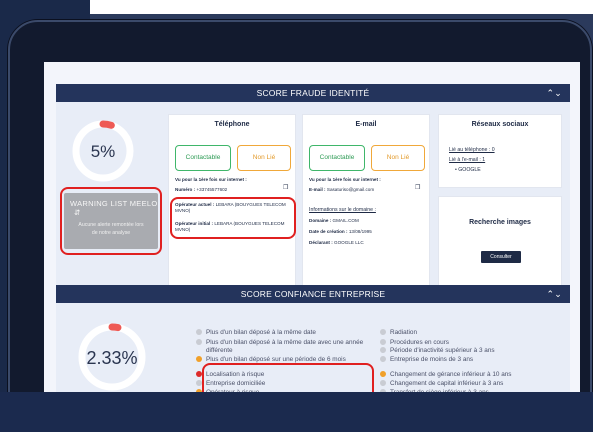 The width and height of the screenshot is (593, 432). I want to click on email-domain-info: Informations sur le domaine :, so click(342, 210).